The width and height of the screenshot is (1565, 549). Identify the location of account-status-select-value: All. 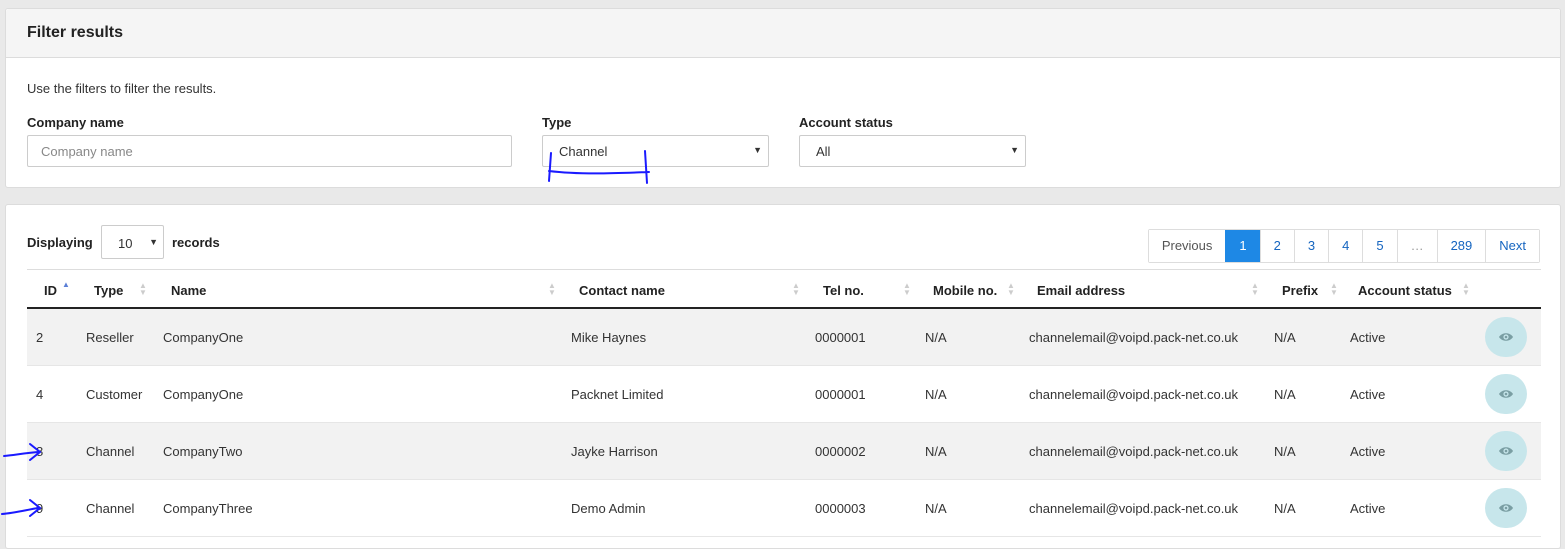
(823, 151).